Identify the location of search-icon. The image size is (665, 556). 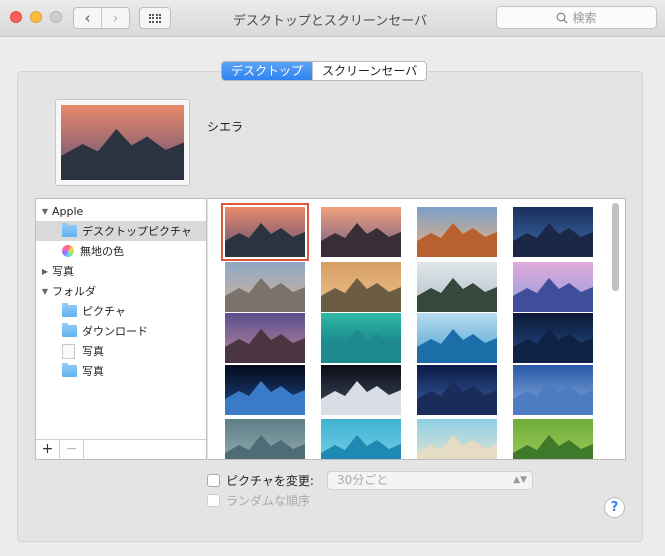
(562, 17).